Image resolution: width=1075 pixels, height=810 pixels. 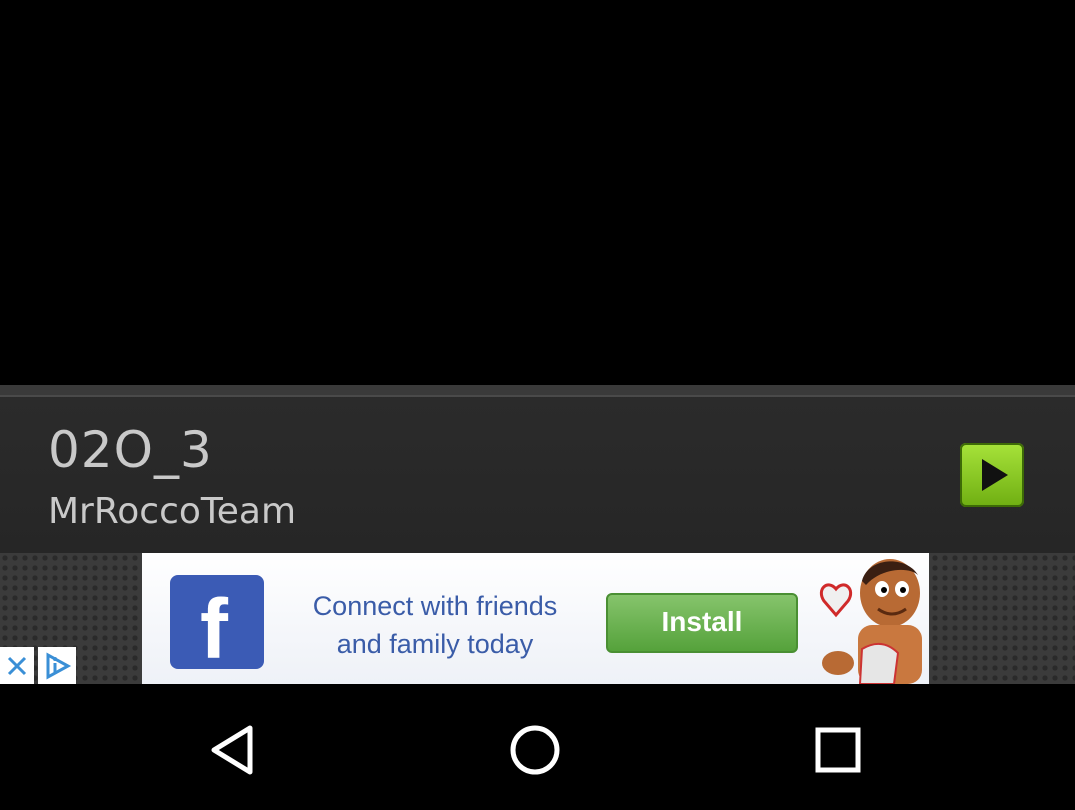 I want to click on facebook-logo-letter: f, so click(x=214, y=629).